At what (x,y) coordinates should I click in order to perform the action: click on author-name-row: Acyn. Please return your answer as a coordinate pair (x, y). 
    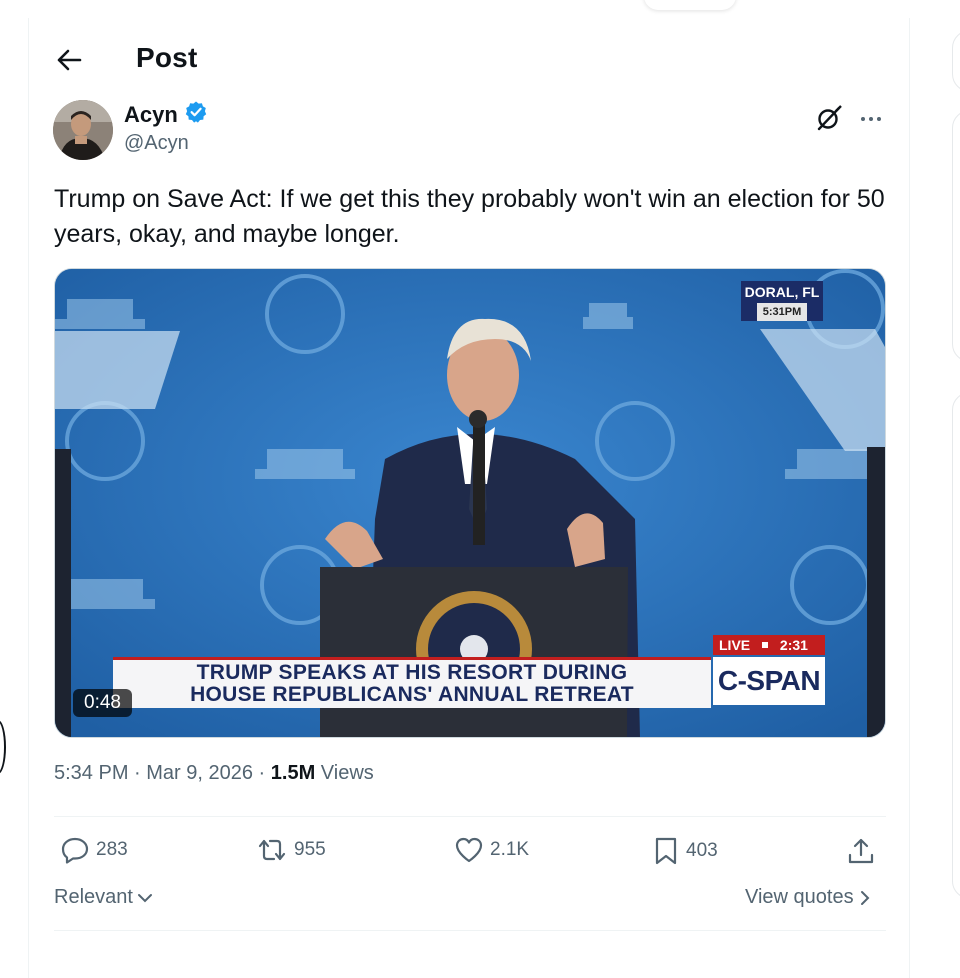
    Looking at the image, I should click on (166, 114).